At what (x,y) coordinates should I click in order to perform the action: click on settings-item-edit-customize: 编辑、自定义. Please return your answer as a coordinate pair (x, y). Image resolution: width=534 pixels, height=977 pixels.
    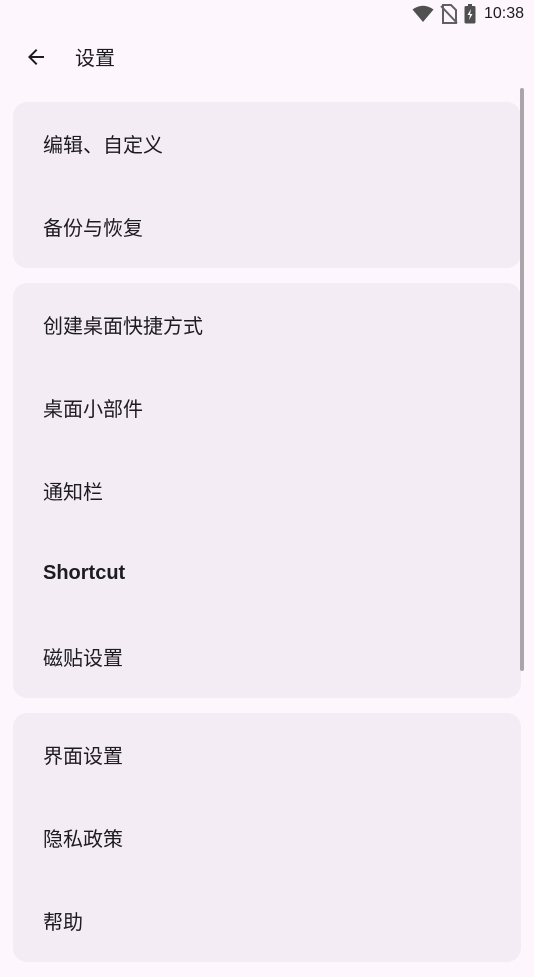
    Looking at the image, I should click on (267, 143).